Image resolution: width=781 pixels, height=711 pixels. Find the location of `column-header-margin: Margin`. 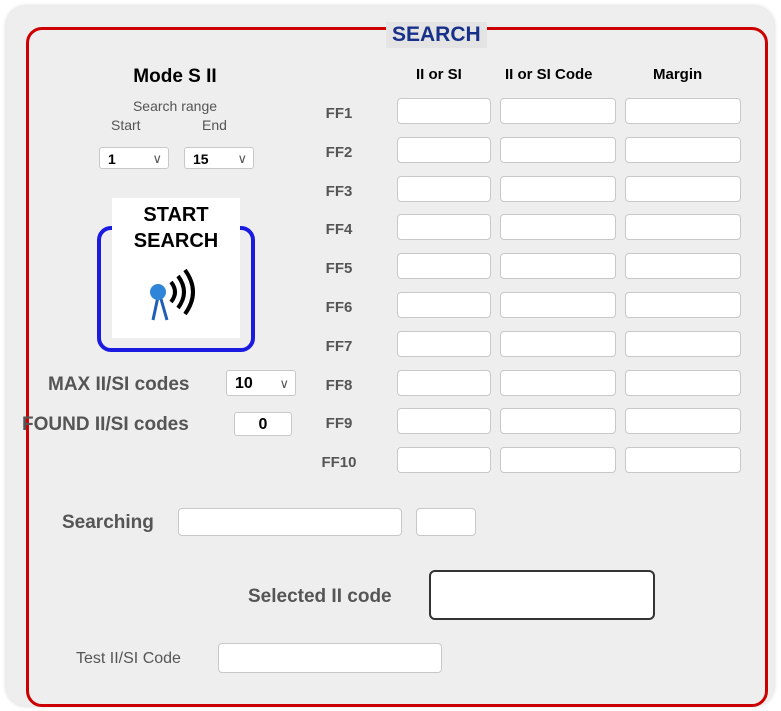

column-header-margin: Margin is located at coordinates (678, 74).